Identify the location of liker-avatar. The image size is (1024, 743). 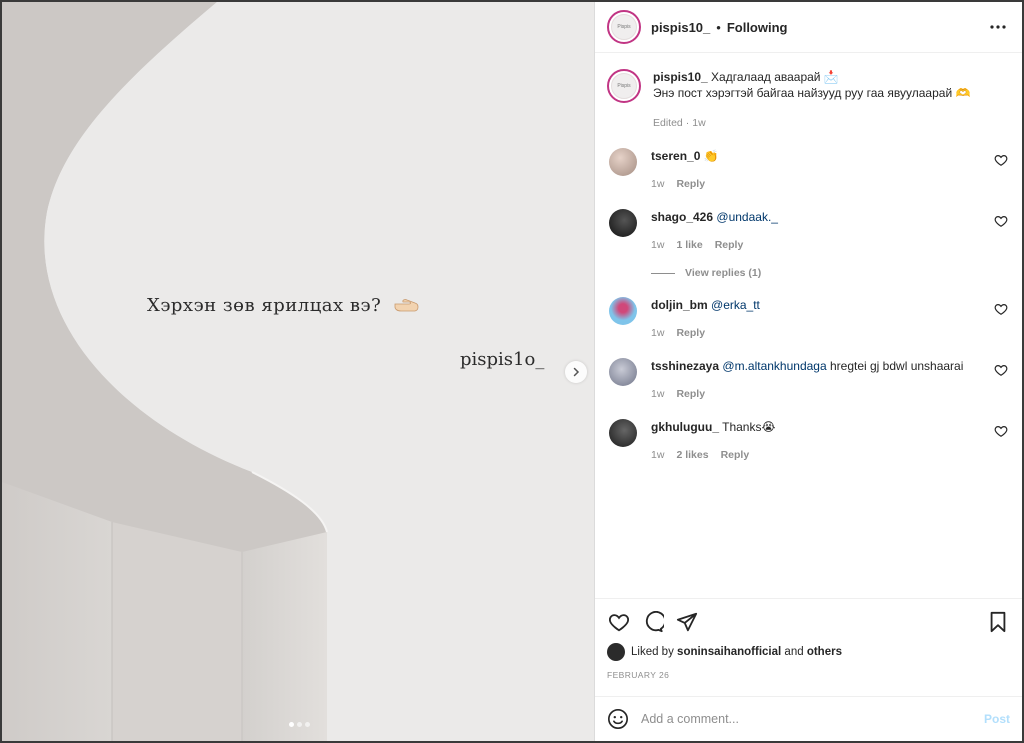
(616, 652).